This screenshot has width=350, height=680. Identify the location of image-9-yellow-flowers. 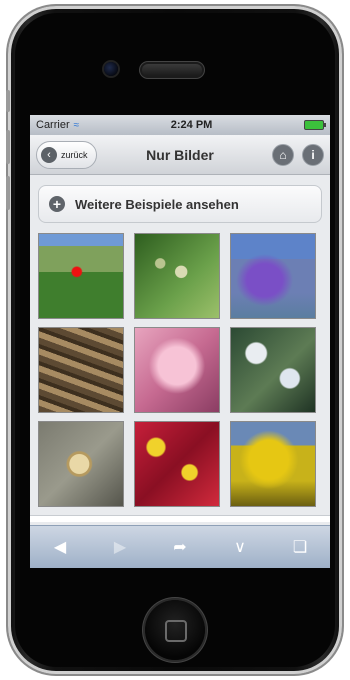
(273, 464).